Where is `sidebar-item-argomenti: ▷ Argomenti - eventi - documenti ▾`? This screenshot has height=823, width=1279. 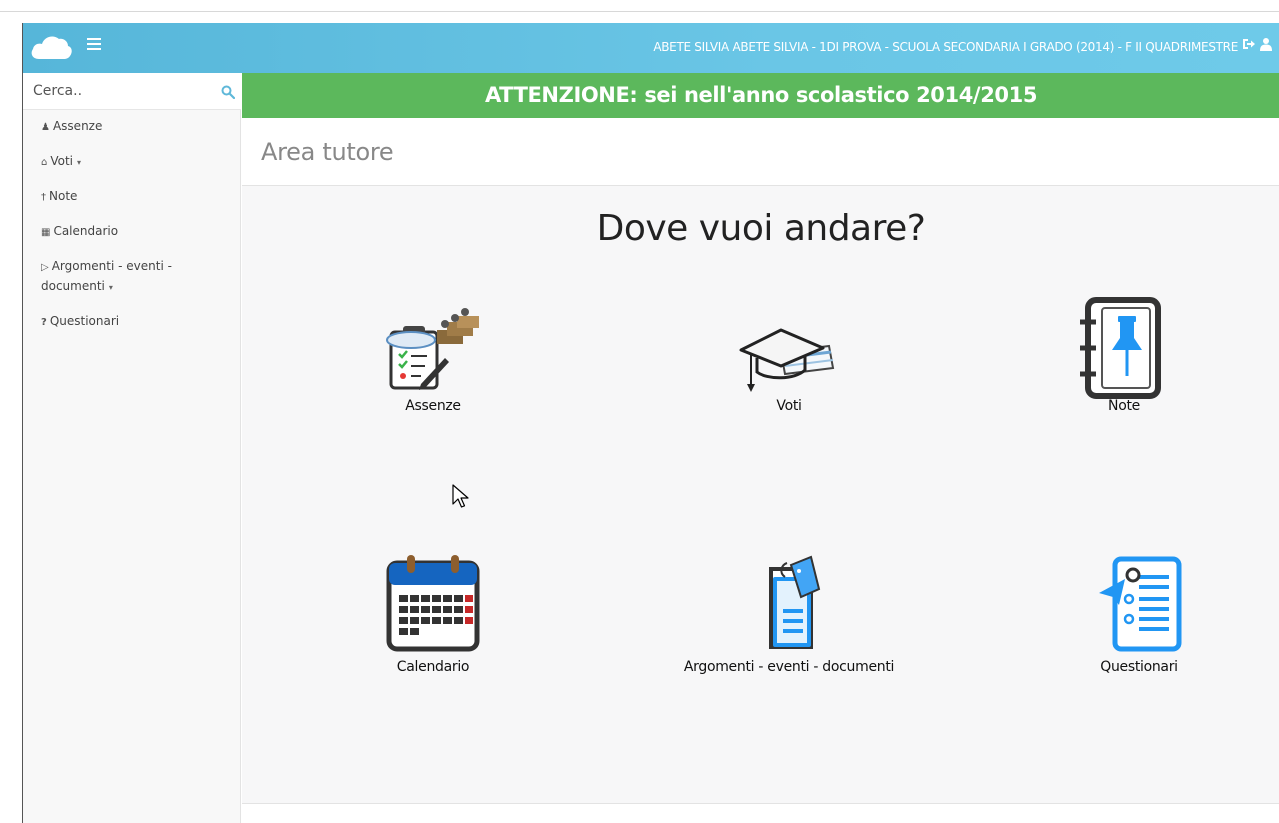
sidebar-item-argomenti: ▷ Argomenti - eventi - documenti ▾ is located at coordinates (118, 273).